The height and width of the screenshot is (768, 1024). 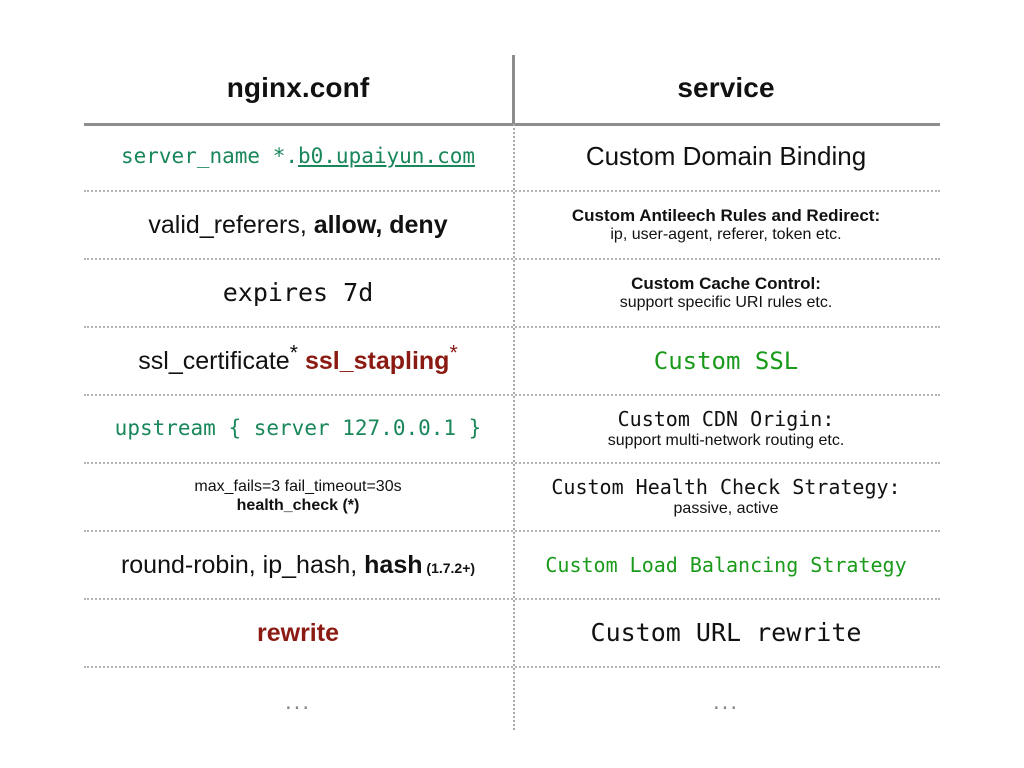 I want to click on directive-server-name: server_name *.b0.upaiyun.com, so click(x=297, y=156).